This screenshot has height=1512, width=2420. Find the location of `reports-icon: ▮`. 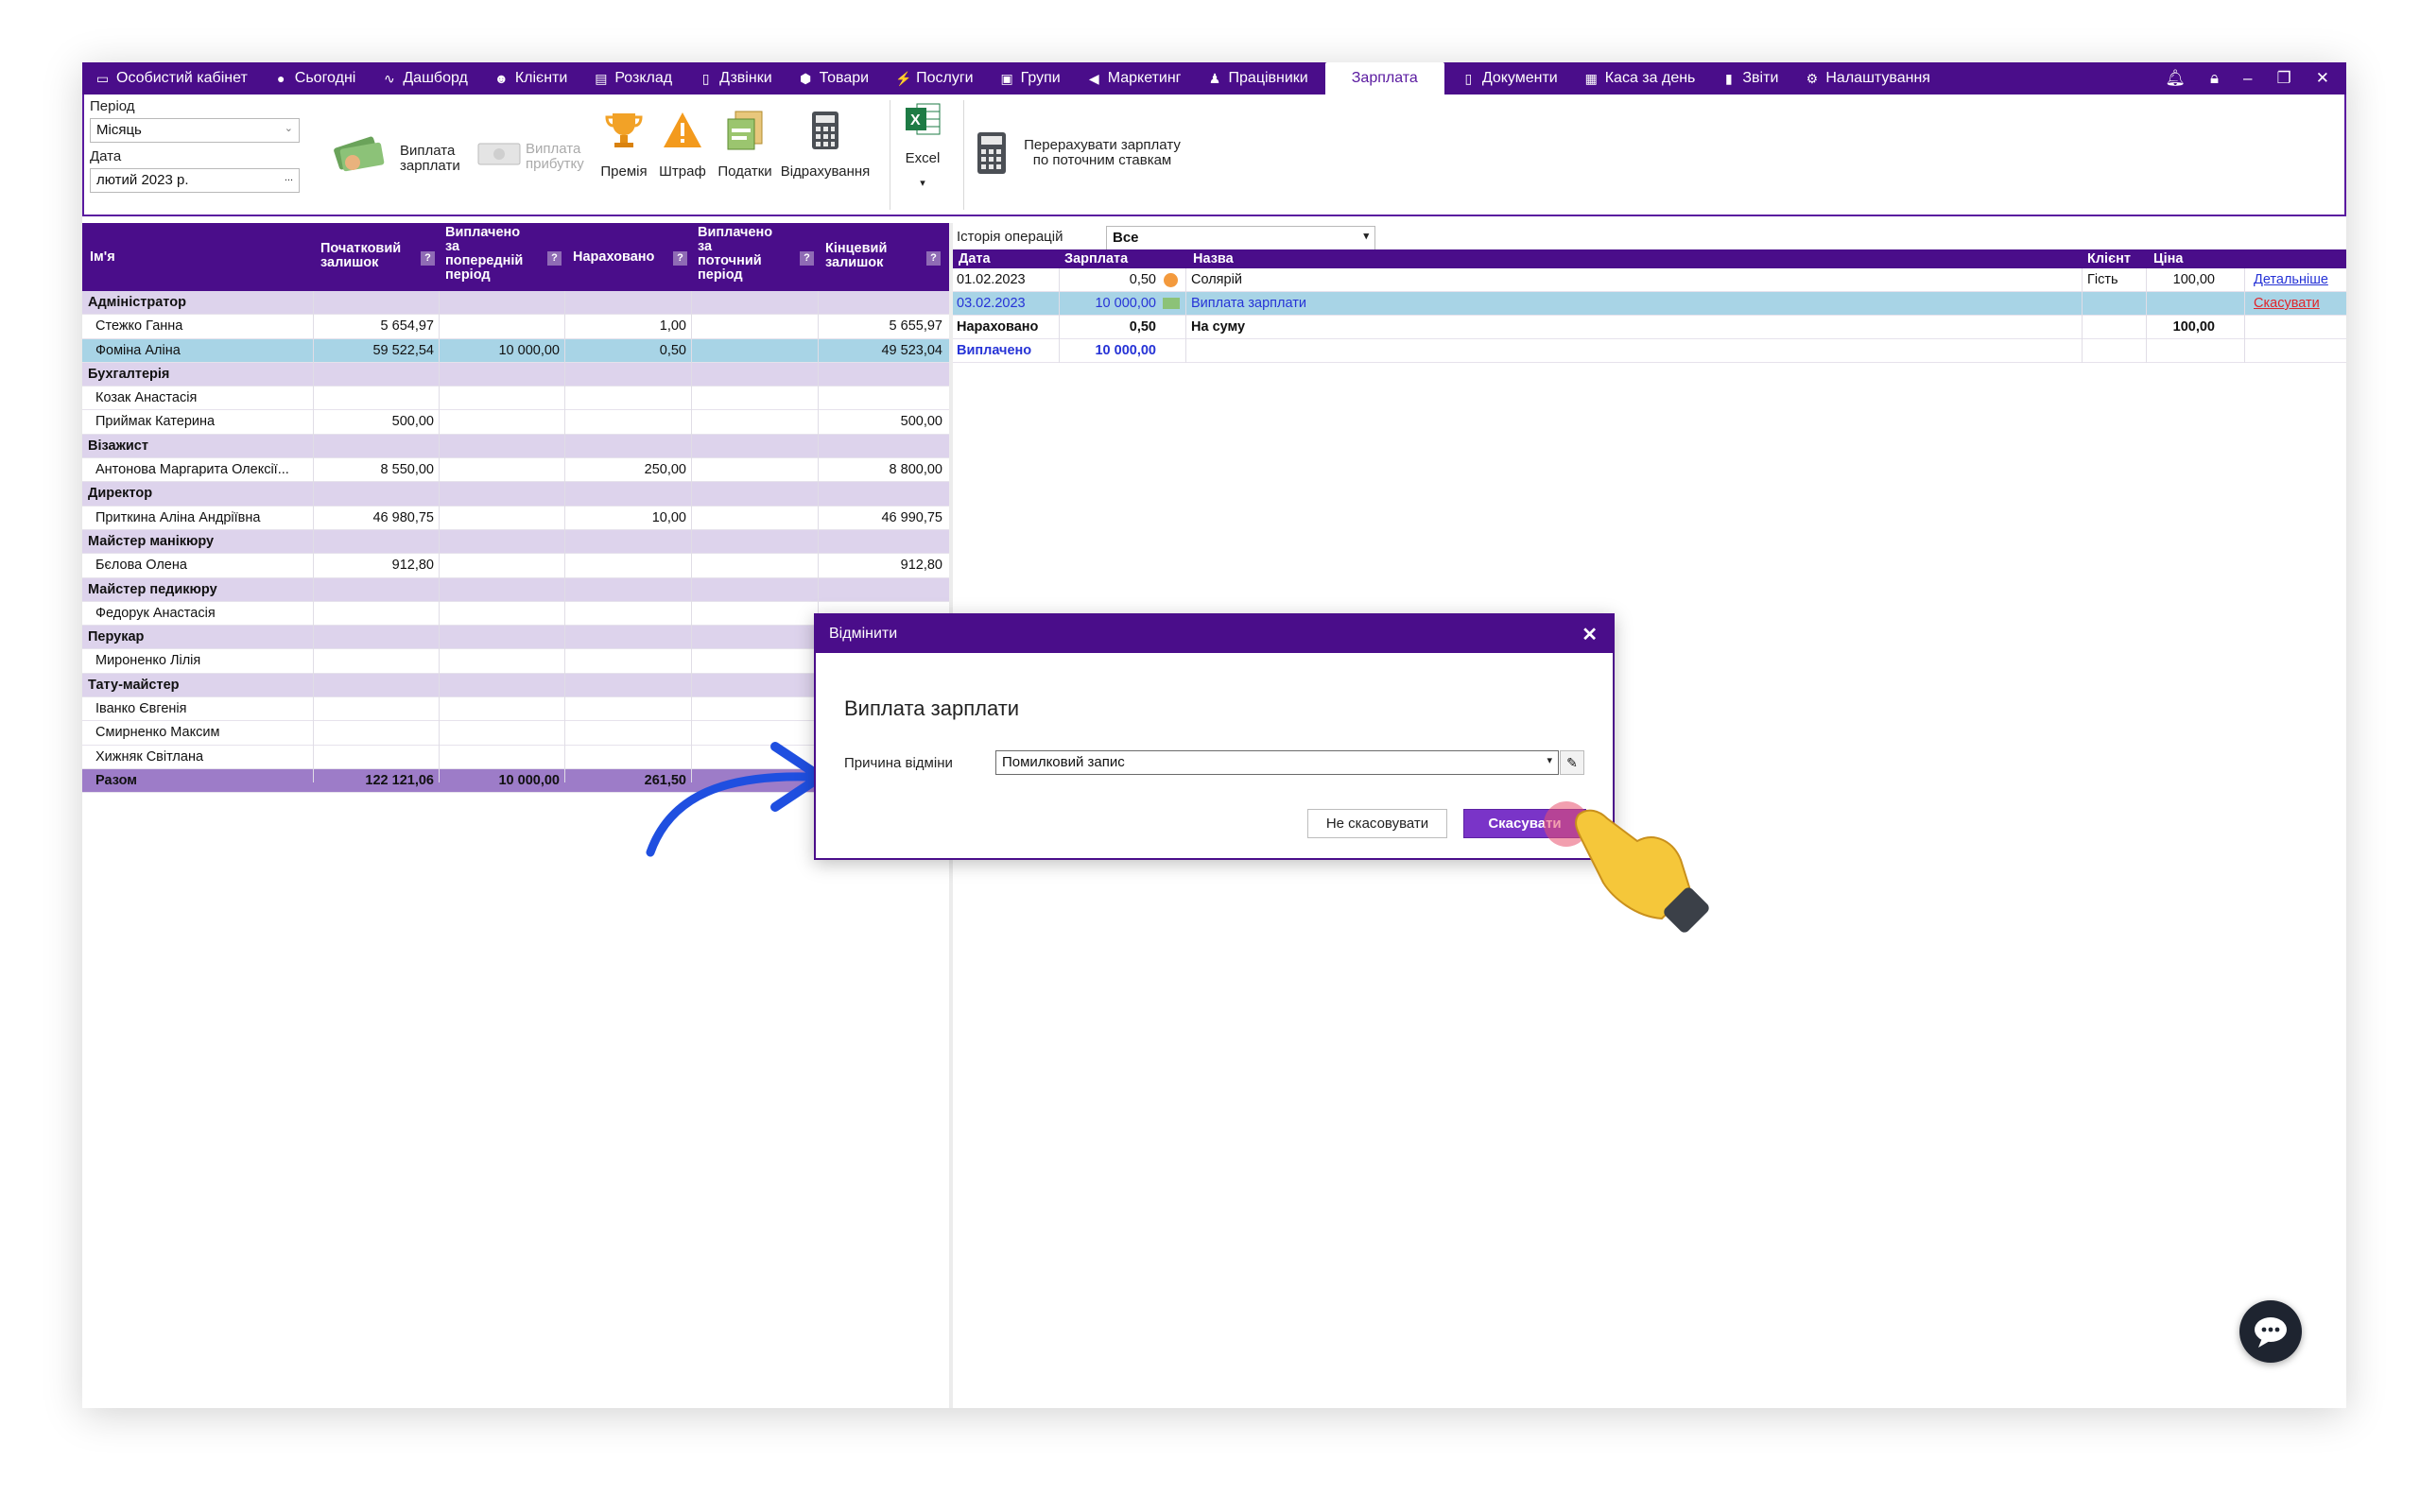

reports-icon: ▮ is located at coordinates (1729, 78).